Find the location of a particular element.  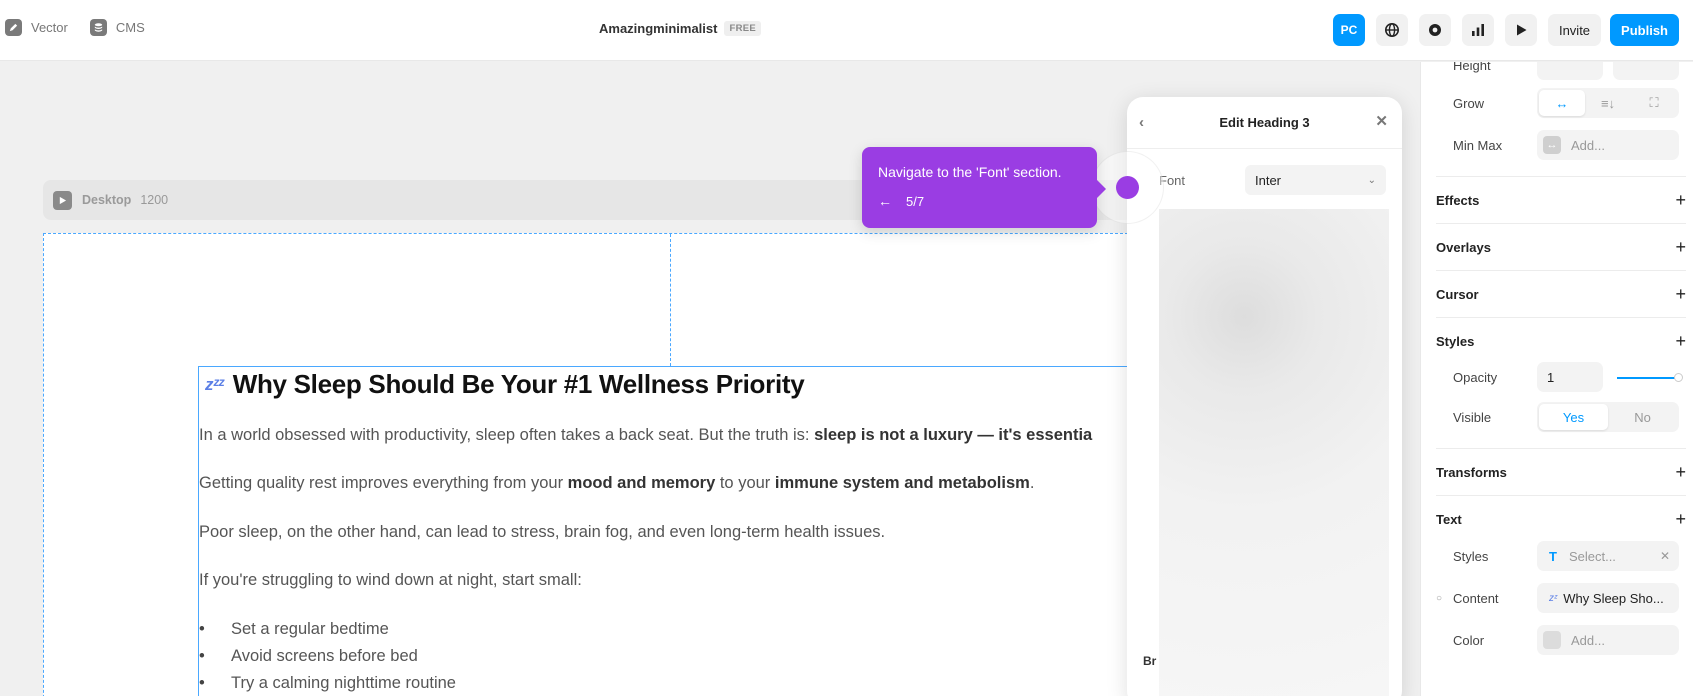

breakpoint-width: 1200 is located at coordinates (154, 200).